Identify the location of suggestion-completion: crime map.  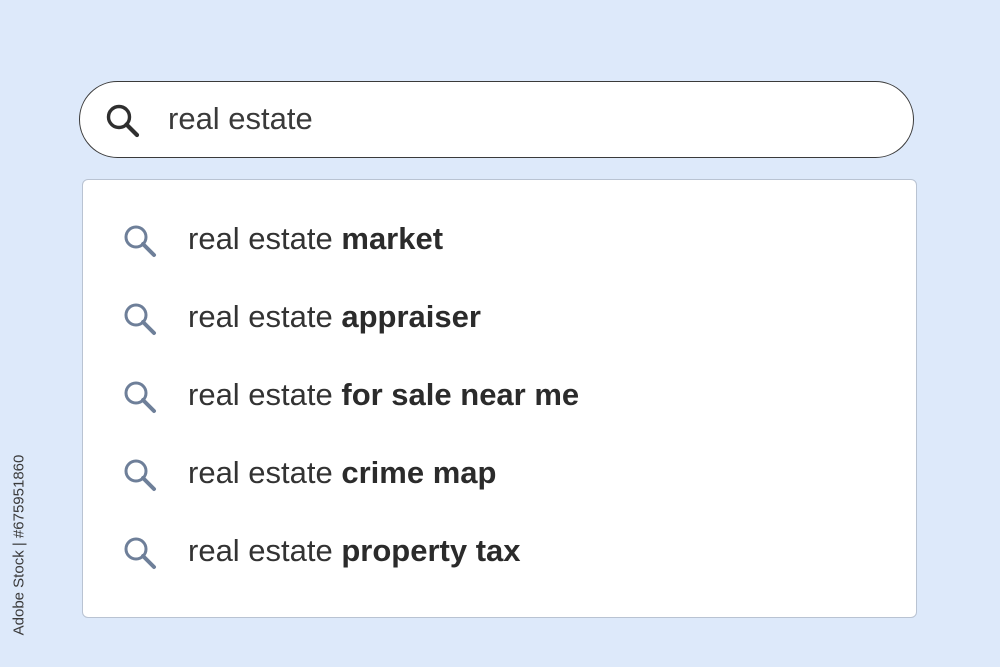
(419, 472).